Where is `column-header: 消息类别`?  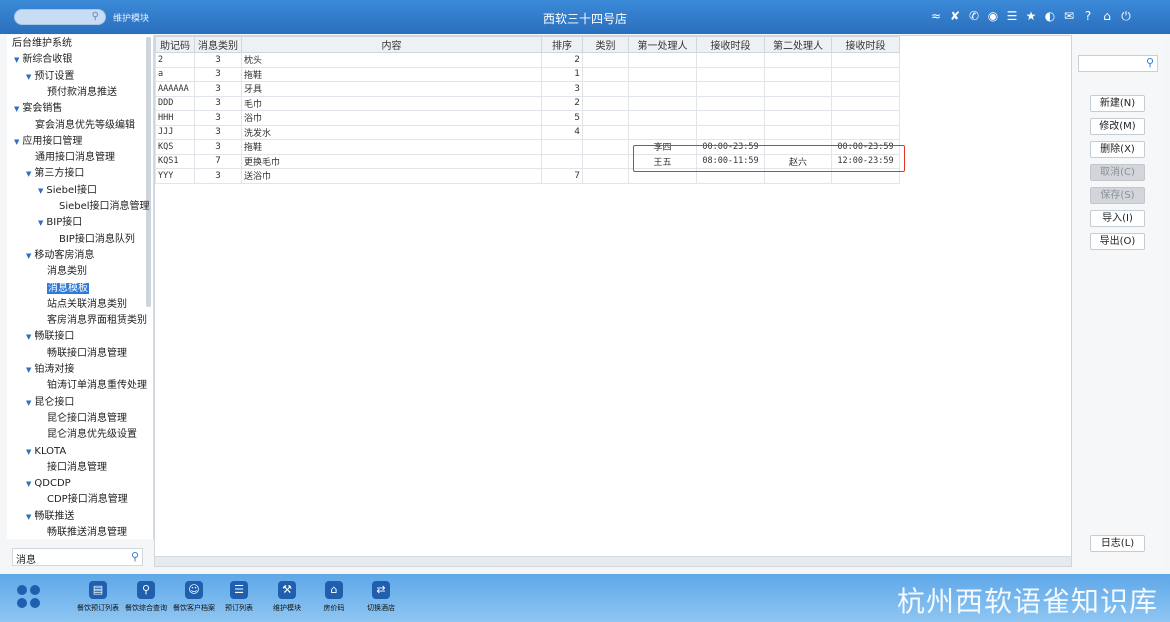
column-header: 消息类别 is located at coordinates (218, 44).